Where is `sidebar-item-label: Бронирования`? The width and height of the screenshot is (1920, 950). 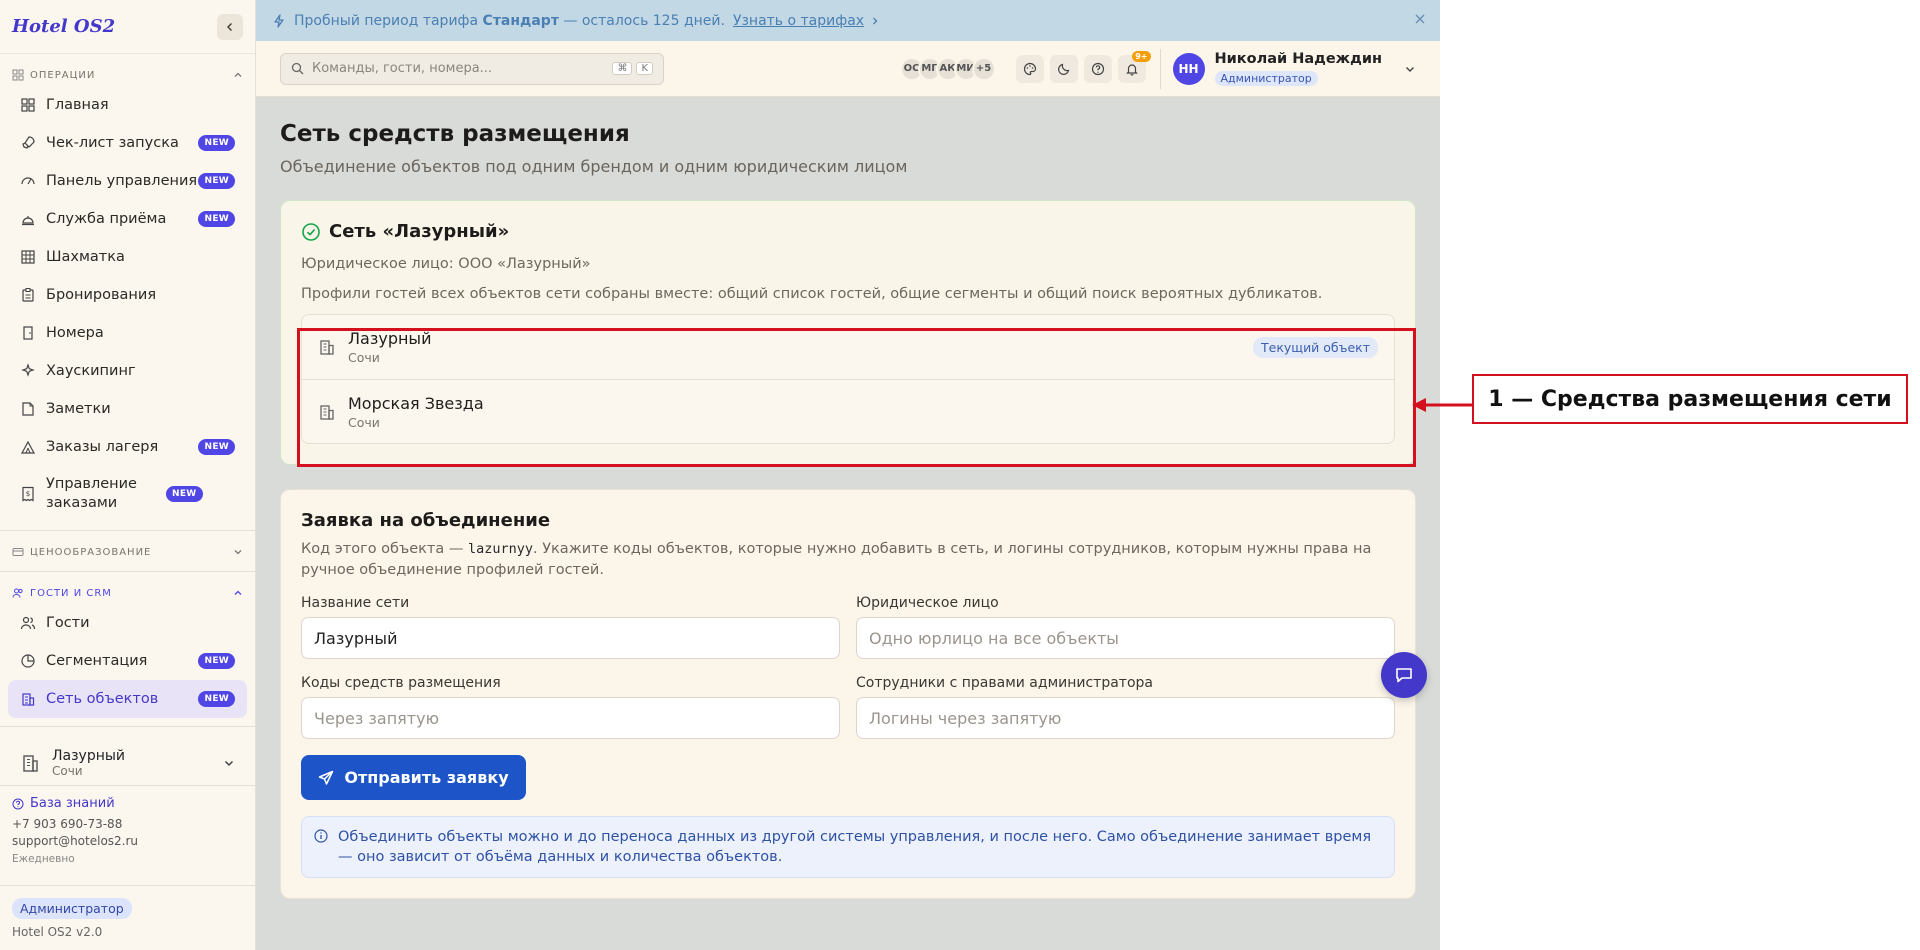 sidebar-item-label: Бронирования is located at coordinates (101, 294).